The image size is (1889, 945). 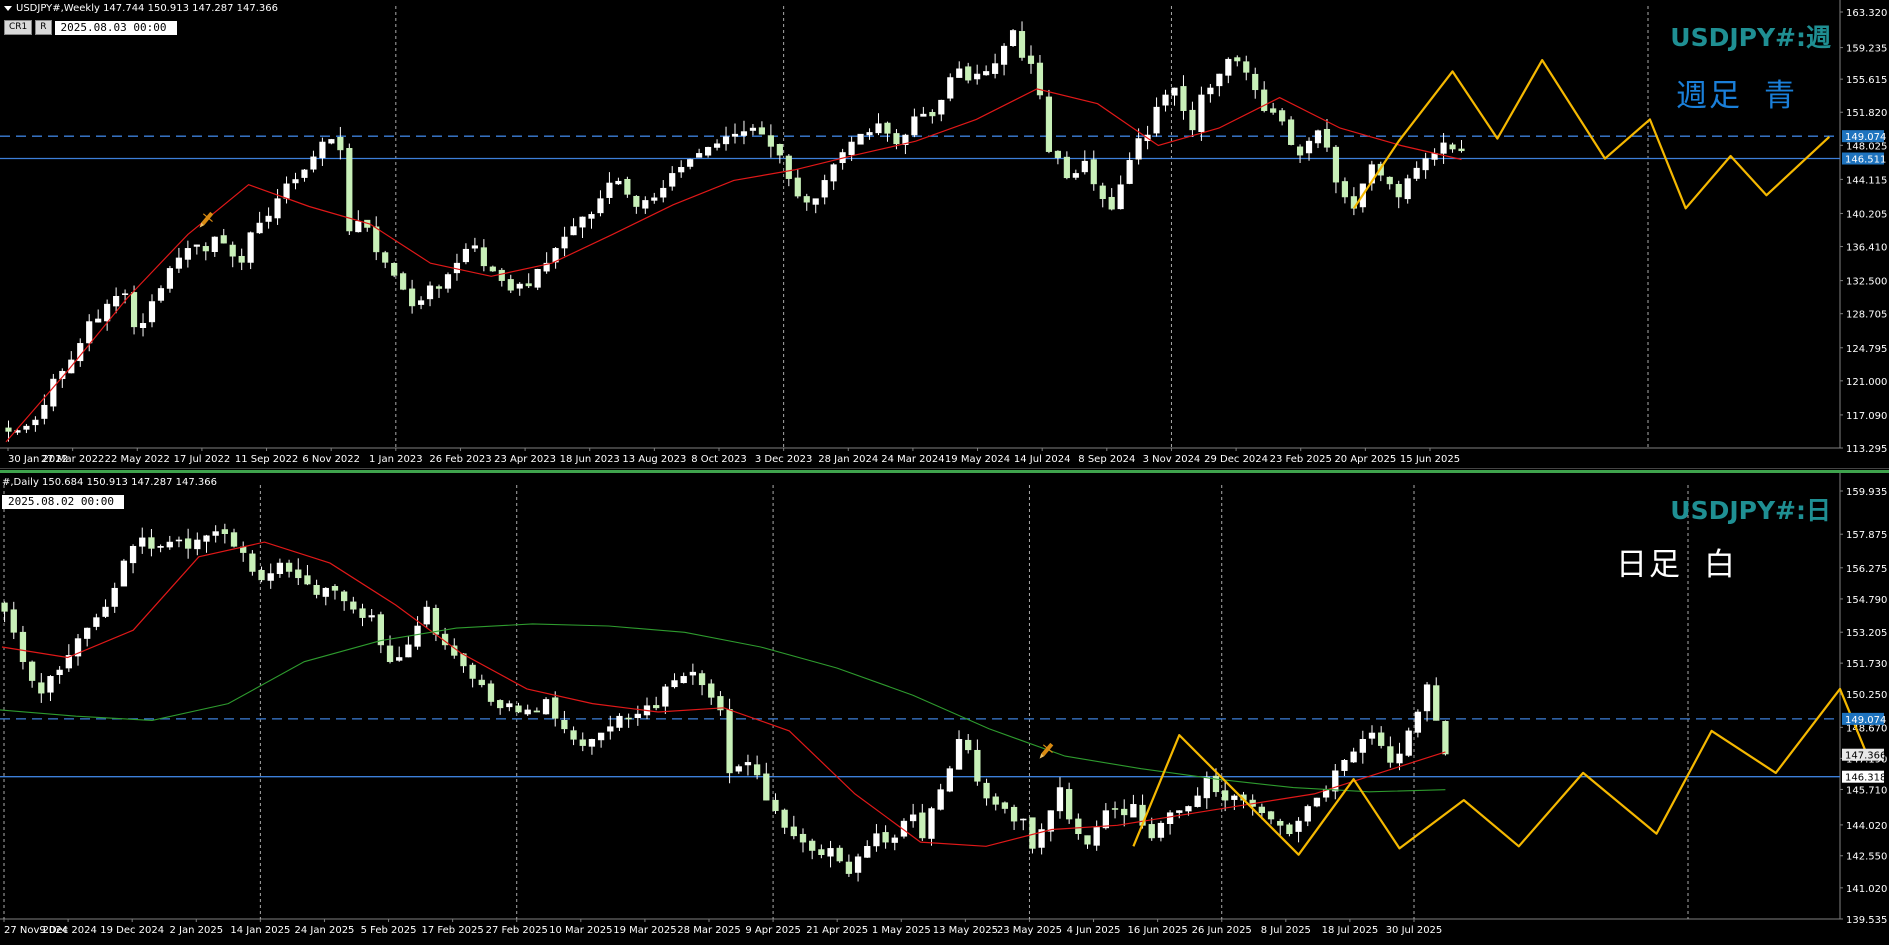 What do you see at coordinates (266, 459) in the screenshot?
I see `x-tick-label: 11 Sep 2022` at bounding box center [266, 459].